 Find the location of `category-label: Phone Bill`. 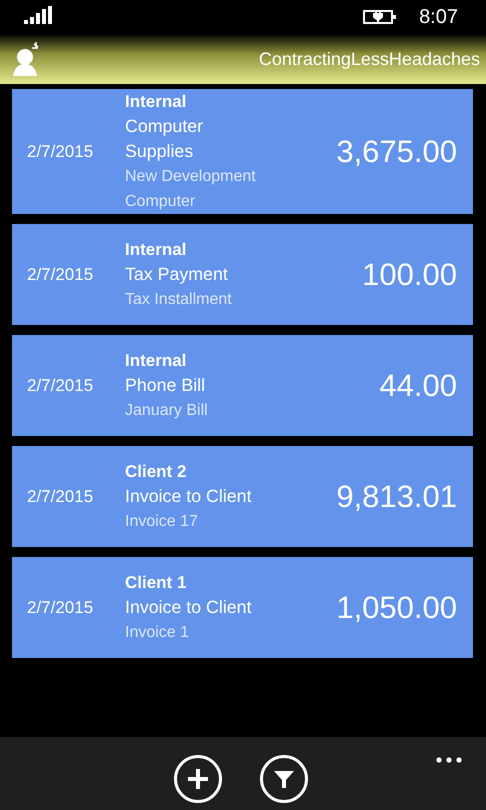

category-label: Phone Bill is located at coordinates (165, 385).